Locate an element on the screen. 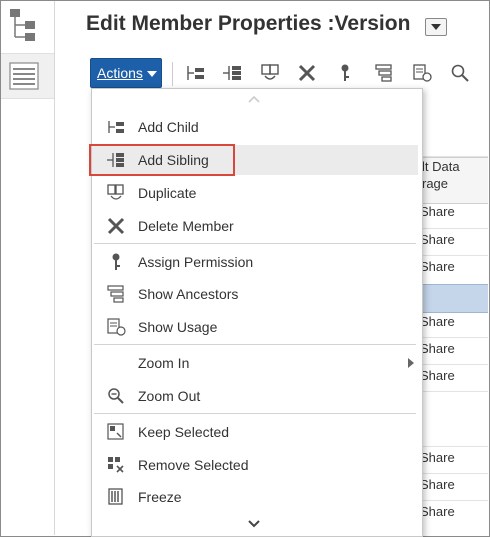  menu-item-add-sibling: Add Sibling is located at coordinates (253, 160).